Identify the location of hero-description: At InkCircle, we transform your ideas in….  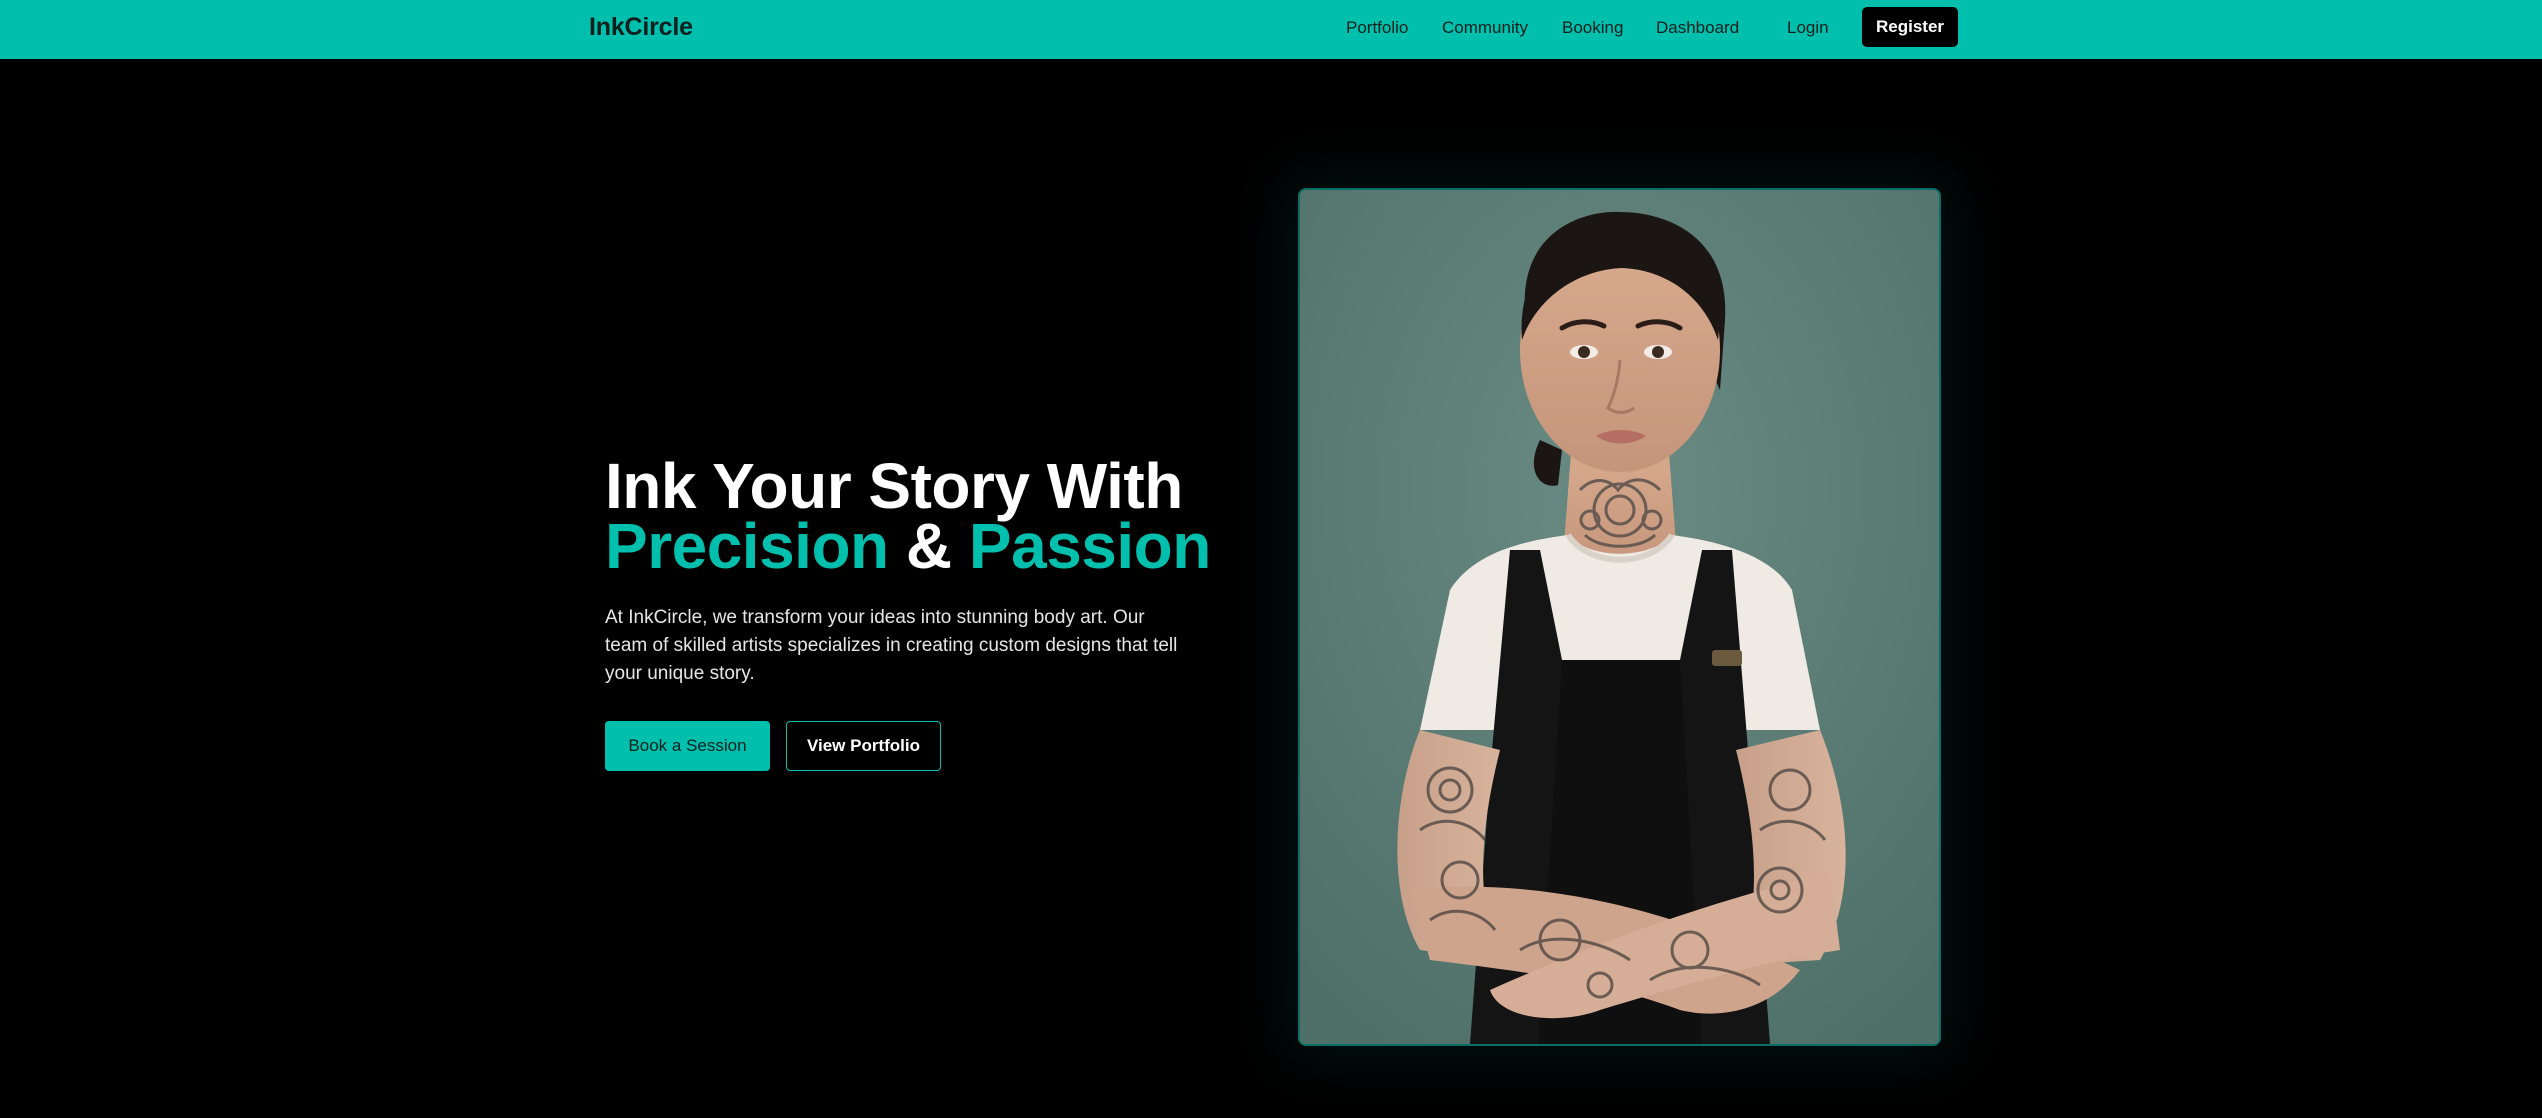
(891, 645).